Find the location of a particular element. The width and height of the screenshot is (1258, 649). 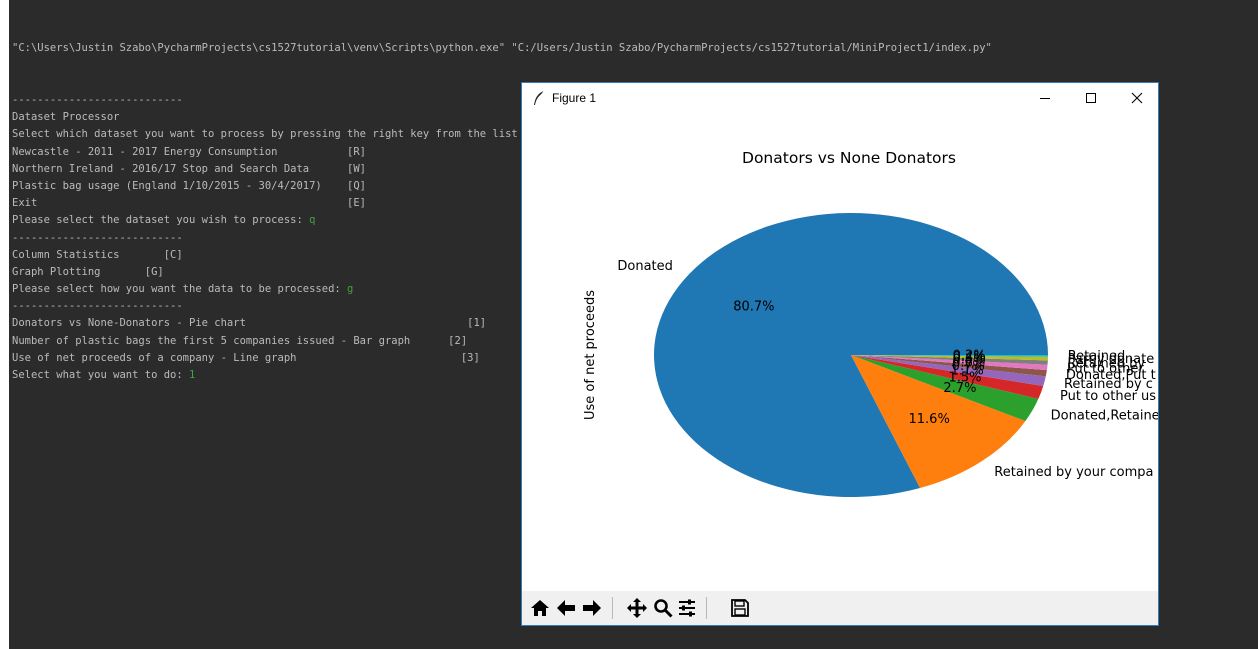

close-button is located at coordinates (1136, 98).